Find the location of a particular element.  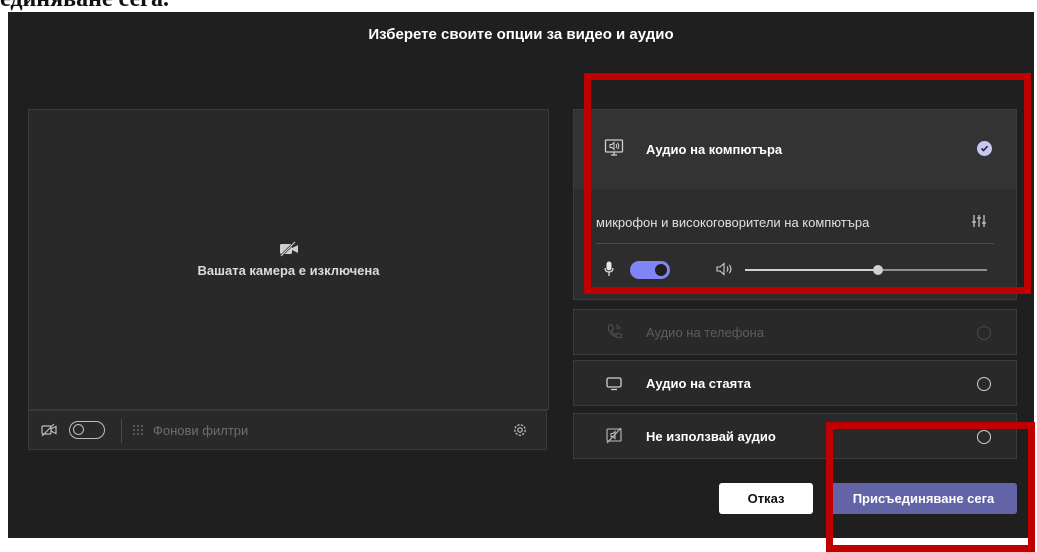

selected-check-icon is located at coordinates (984, 148).